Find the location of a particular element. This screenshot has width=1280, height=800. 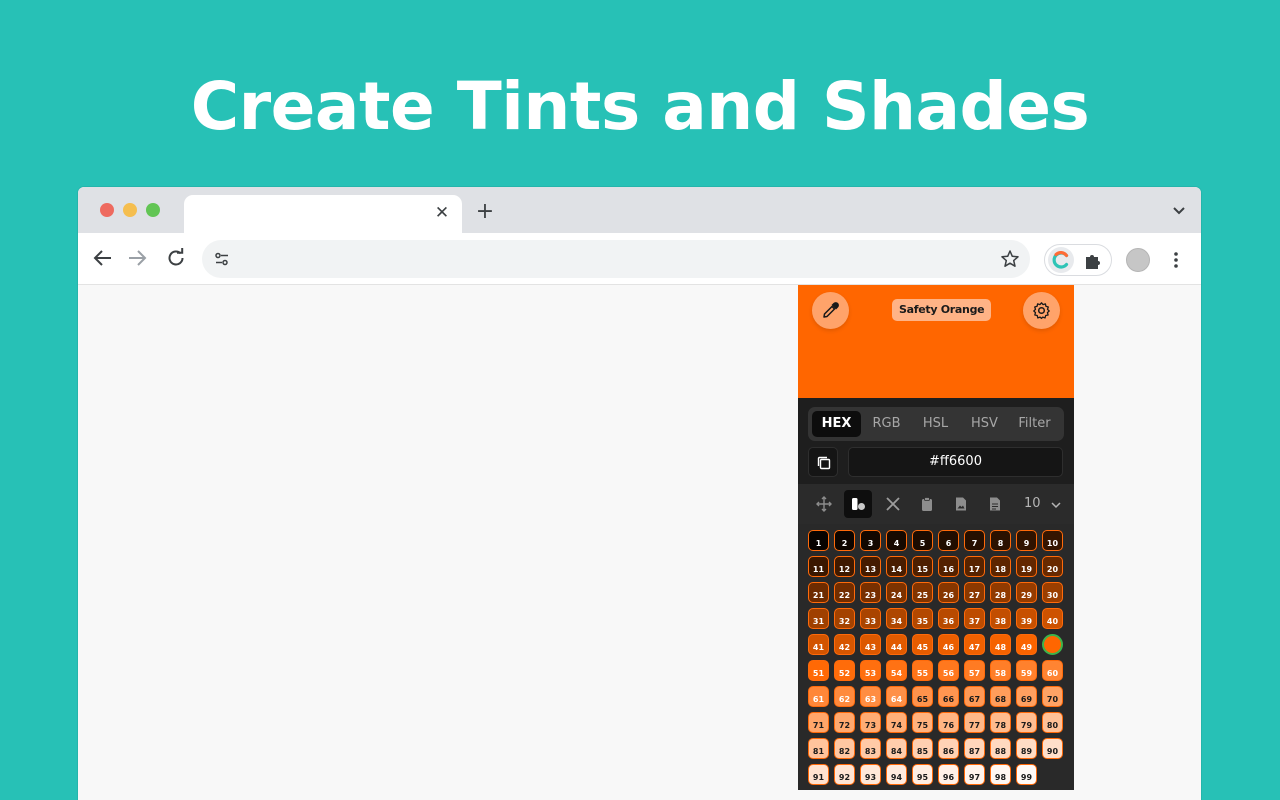

chevron-down-icon is located at coordinates (1179, 211).